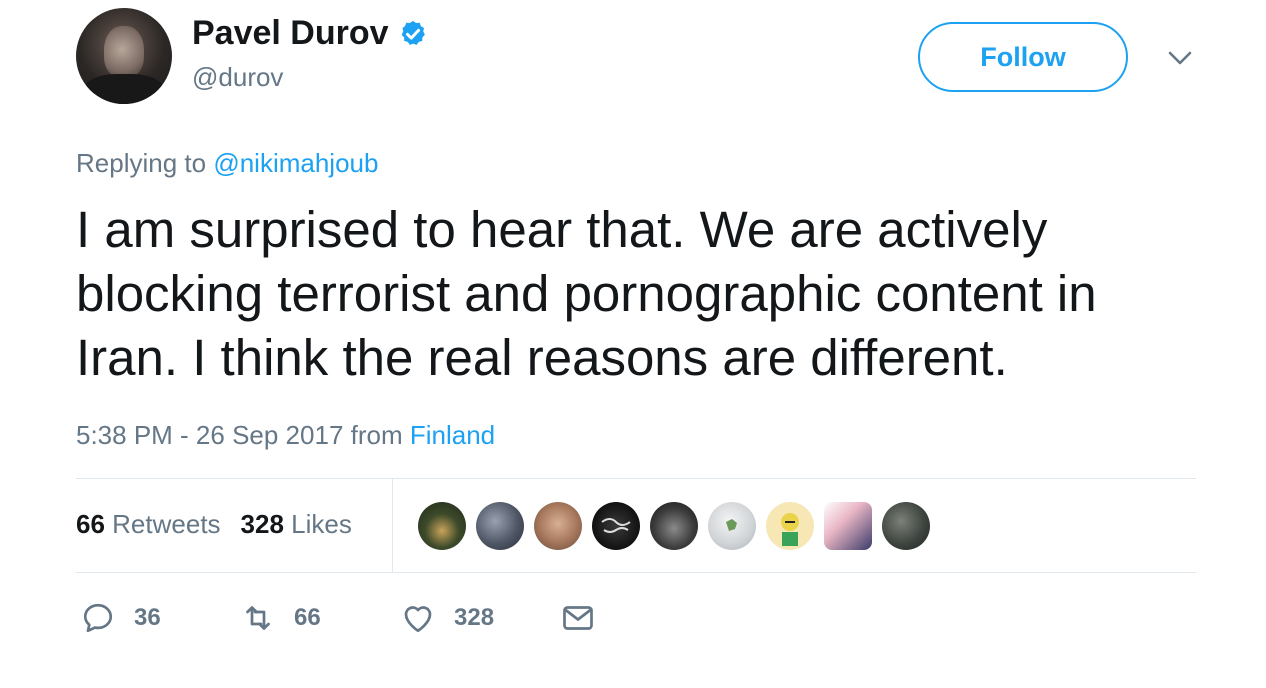  I want to click on tweet-timestamp: 5:38 PM - 26 Sep 2017 from Finland, so click(285, 435).